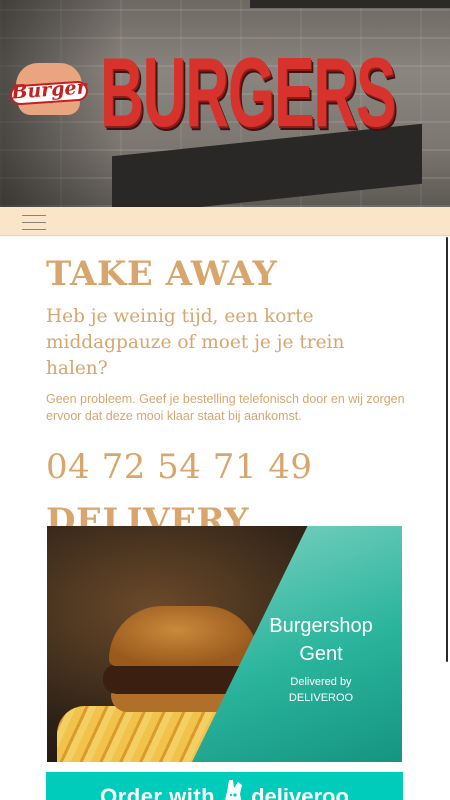  I want to click on burgers-sign: BURGERS, so click(248, 92).